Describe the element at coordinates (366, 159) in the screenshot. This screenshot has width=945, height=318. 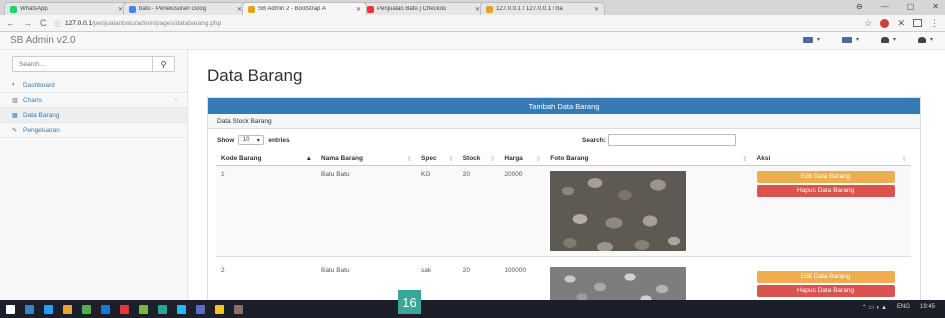
I see `column-header-nama: Nama Barang ⇕` at that location.